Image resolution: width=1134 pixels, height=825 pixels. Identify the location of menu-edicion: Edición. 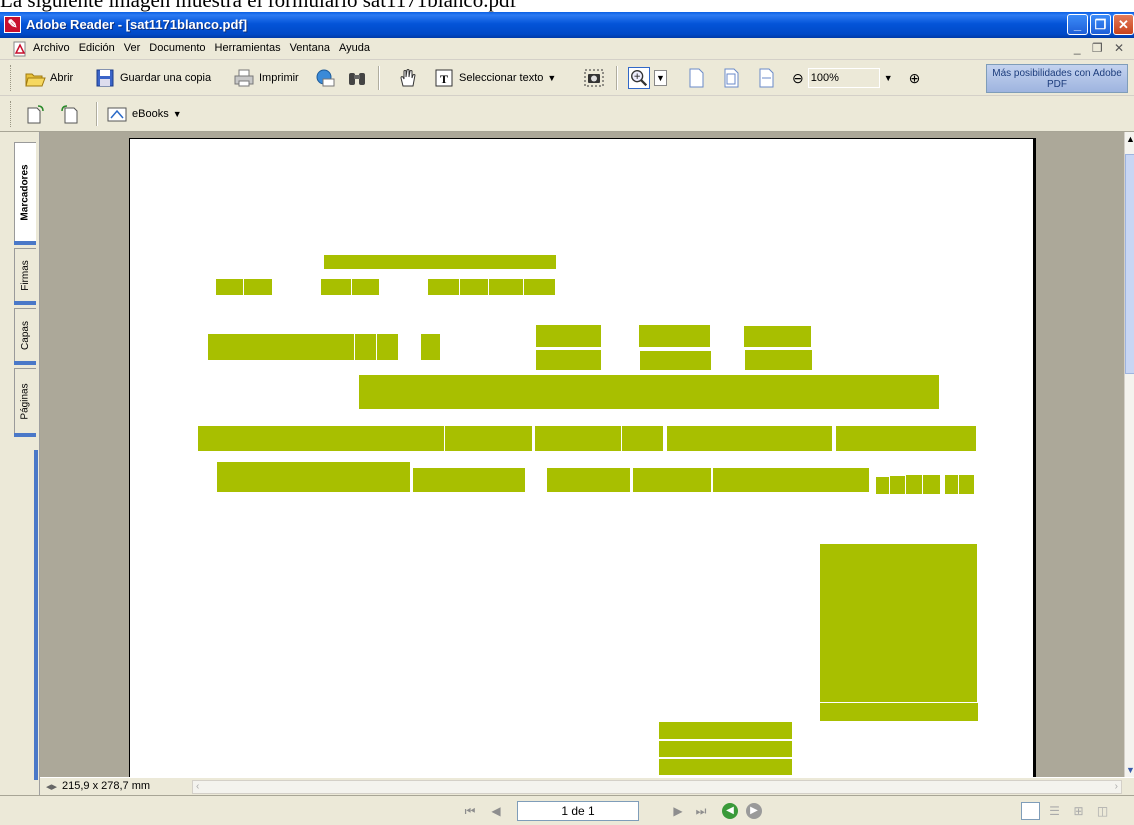
(97, 48).